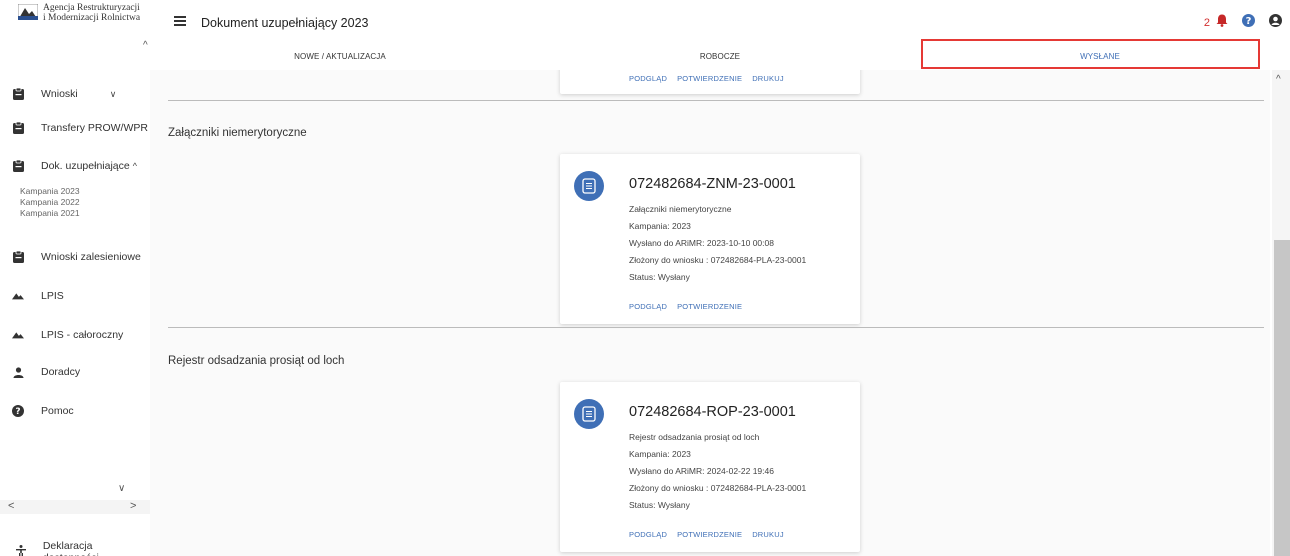  Describe the element at coordinates (180, 21) in the screenshot. I see `menu-icon` at that location.